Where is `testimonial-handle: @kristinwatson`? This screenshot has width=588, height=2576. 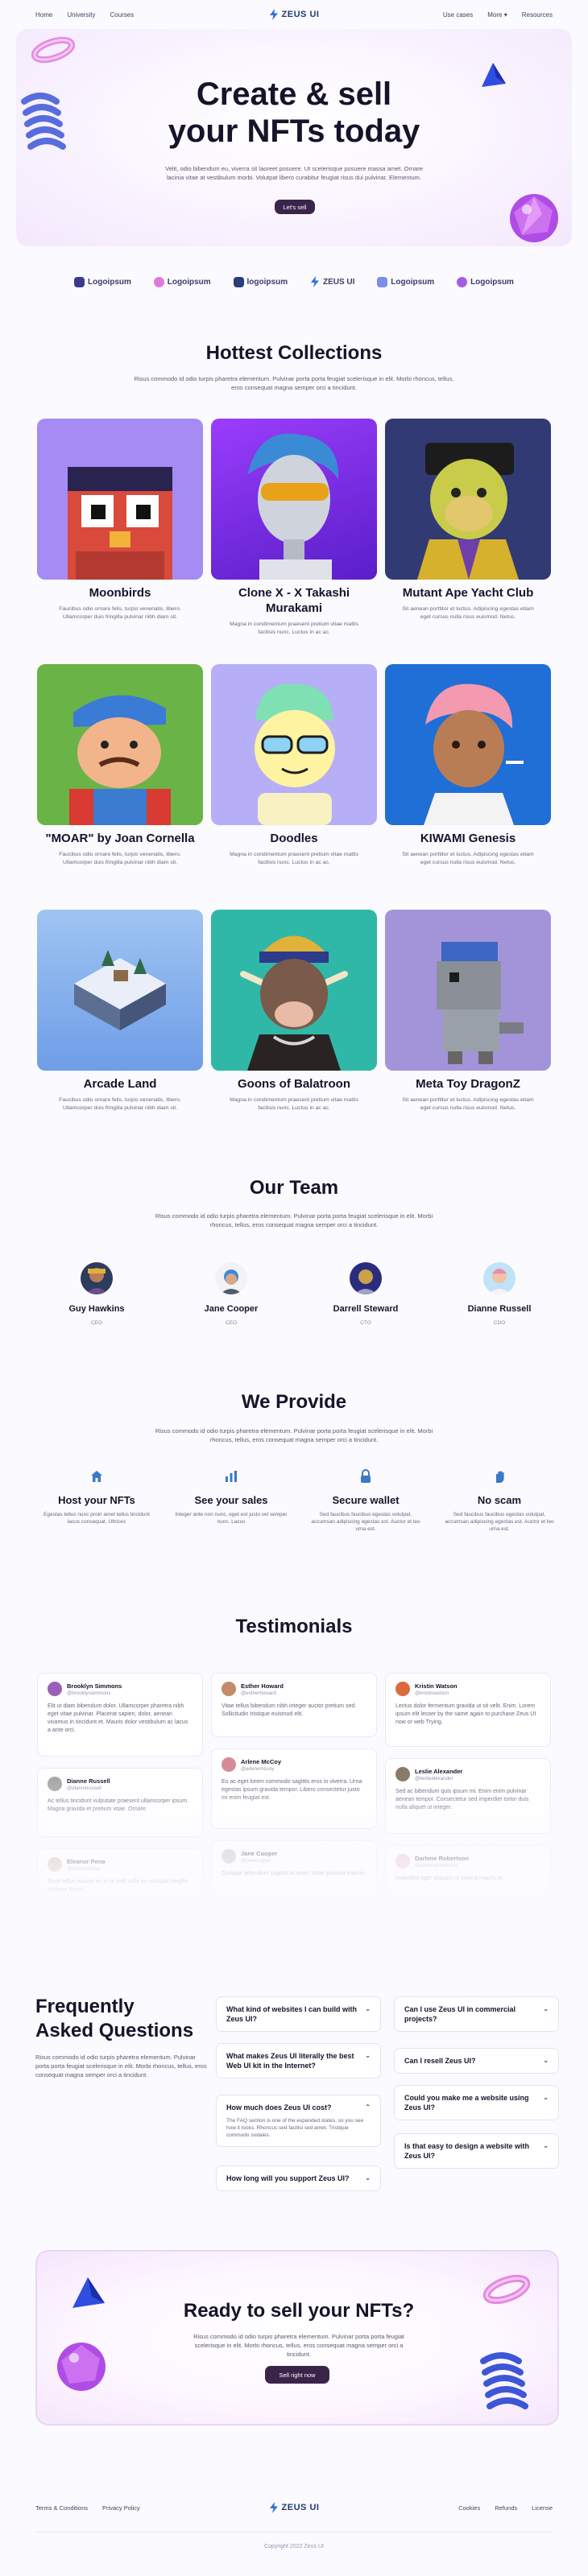
testimonial-handle: @kristinwatson is located at coordinates (432, 1693).